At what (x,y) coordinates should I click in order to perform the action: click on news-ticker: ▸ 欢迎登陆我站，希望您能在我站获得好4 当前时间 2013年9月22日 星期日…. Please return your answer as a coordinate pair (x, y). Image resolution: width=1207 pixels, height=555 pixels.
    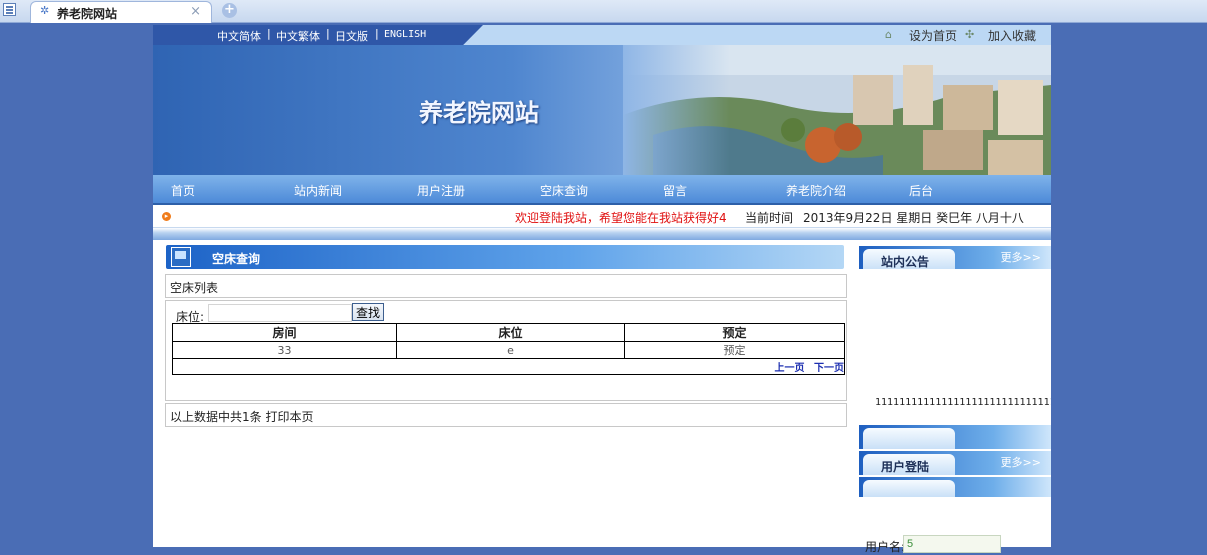
    Looking at the image, I should click on (602, 216).